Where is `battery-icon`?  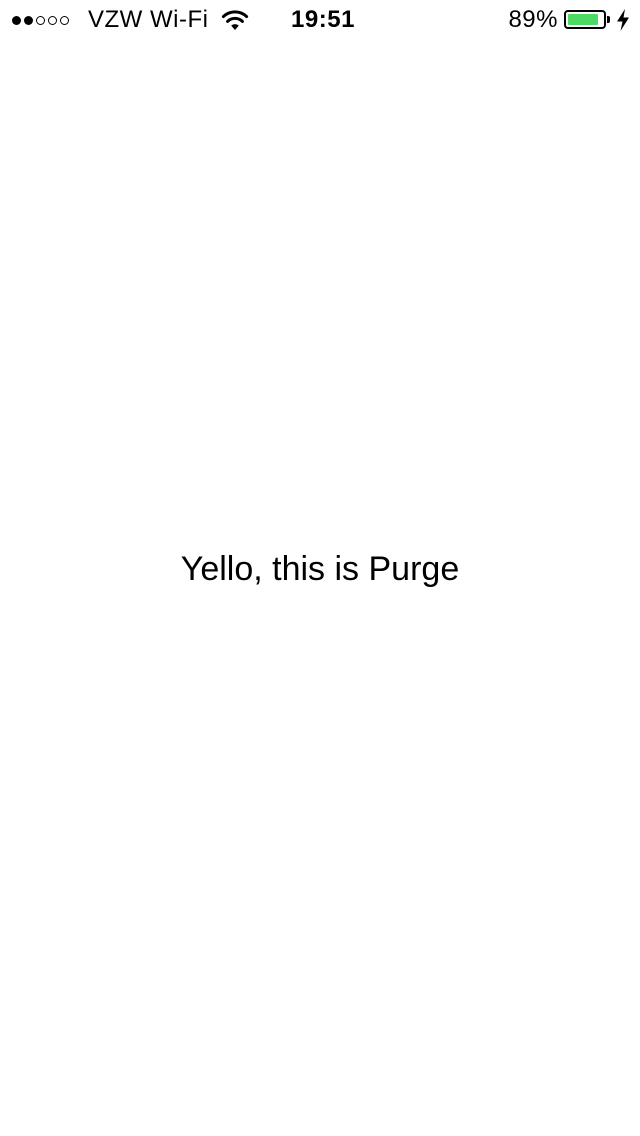
battery-icon is located at coordinates (585, 19).